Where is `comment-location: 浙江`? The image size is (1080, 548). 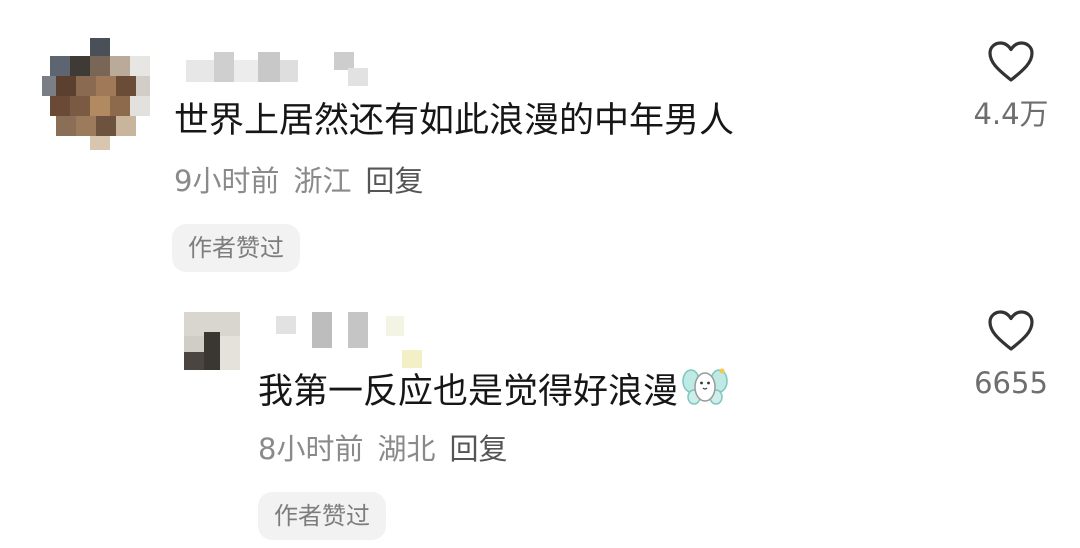
comment-location: 浙江 is located at coordinates (322, 181).